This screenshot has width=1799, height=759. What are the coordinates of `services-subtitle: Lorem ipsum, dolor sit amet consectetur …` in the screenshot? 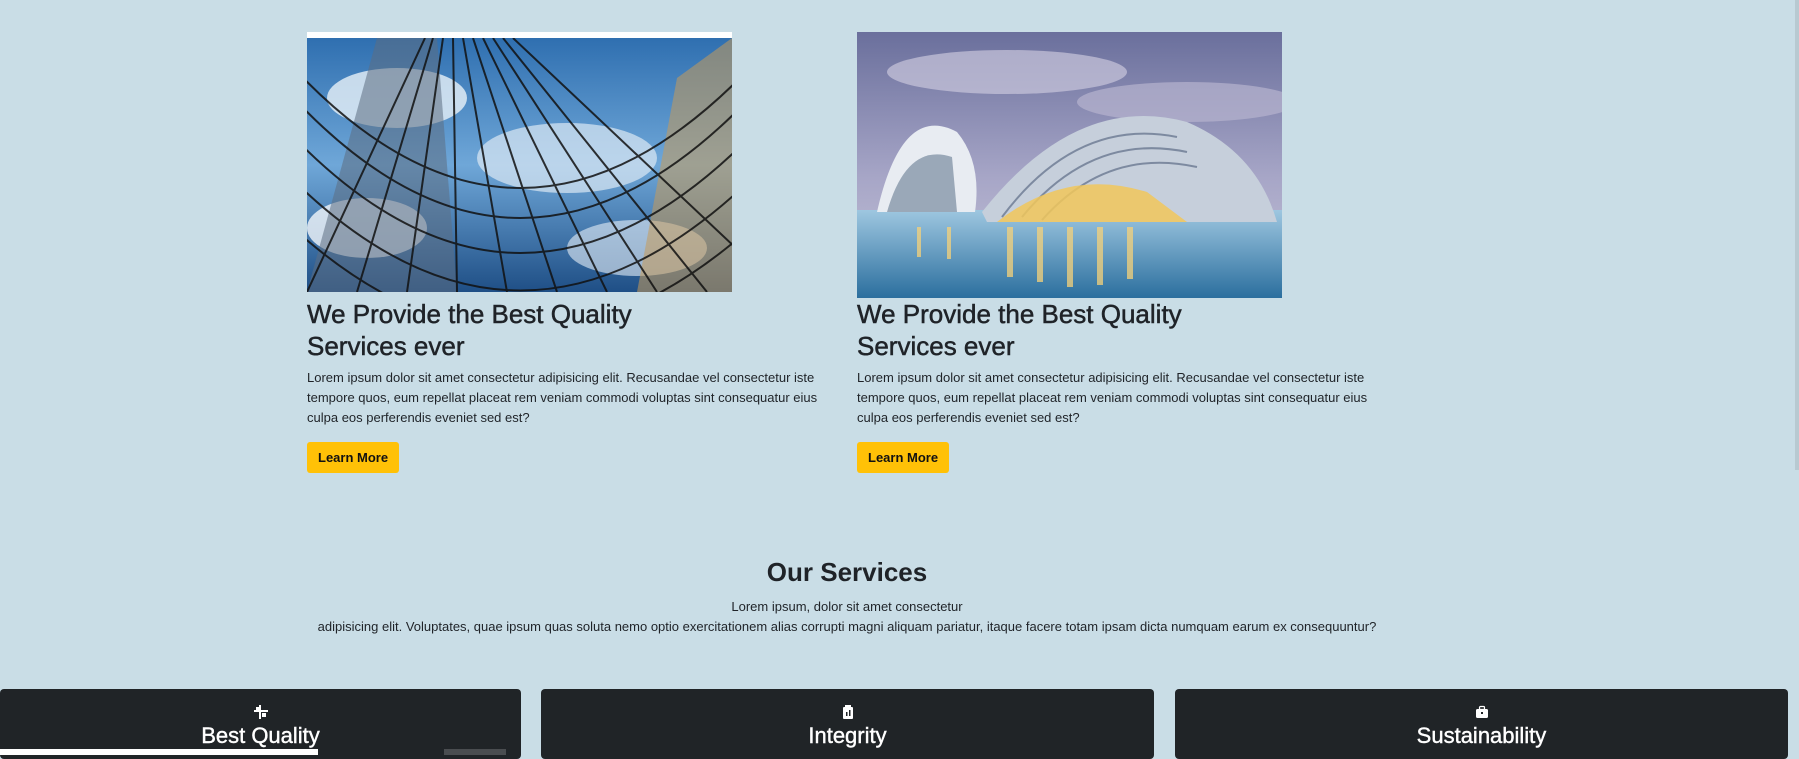 It's located at (847, 617).